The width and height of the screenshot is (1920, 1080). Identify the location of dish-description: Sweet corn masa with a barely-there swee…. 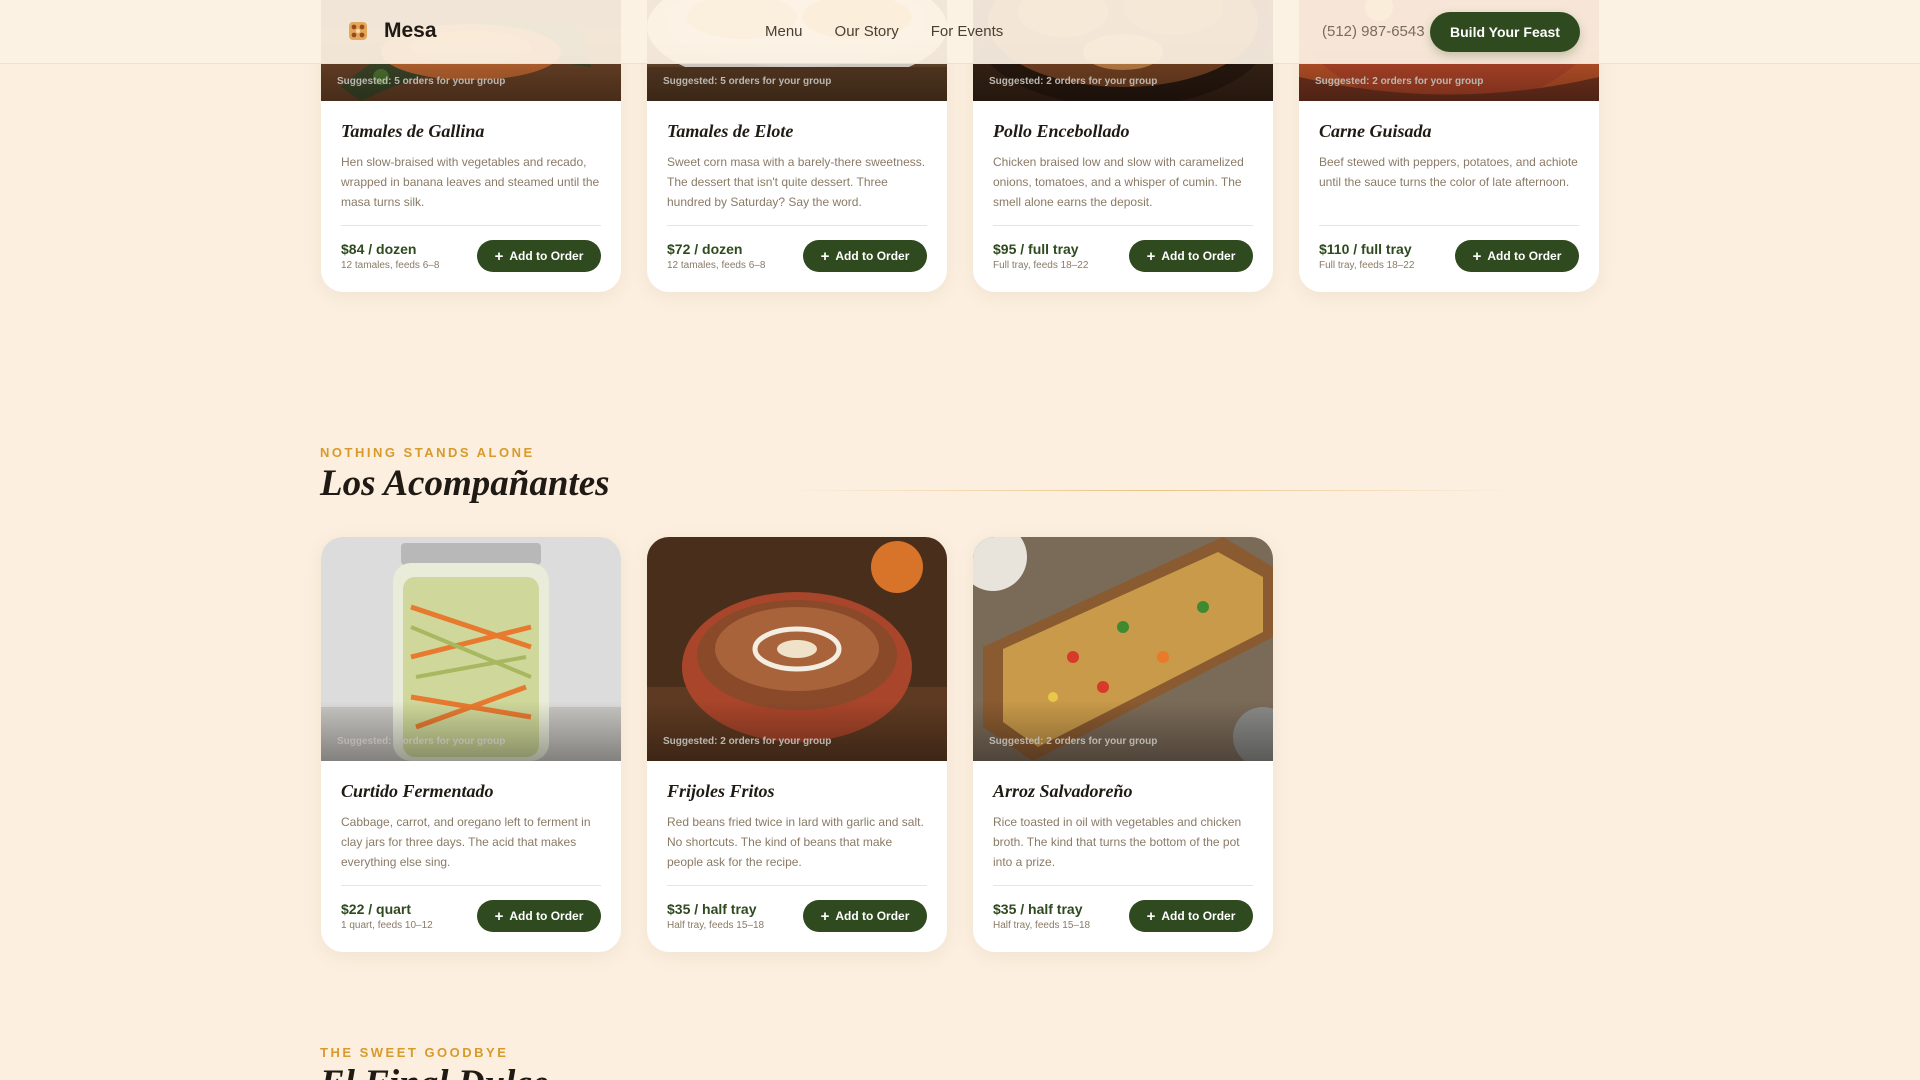
(796, 182).